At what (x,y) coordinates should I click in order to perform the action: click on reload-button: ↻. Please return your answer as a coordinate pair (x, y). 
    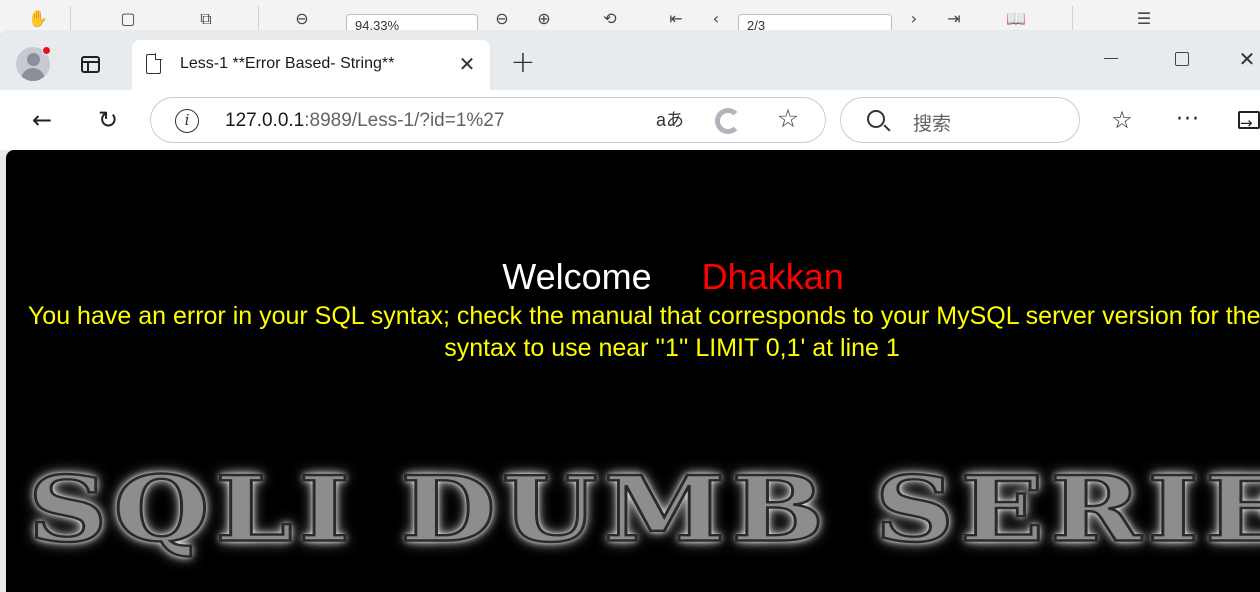
    Looking at the image, I should click on (108, 120).